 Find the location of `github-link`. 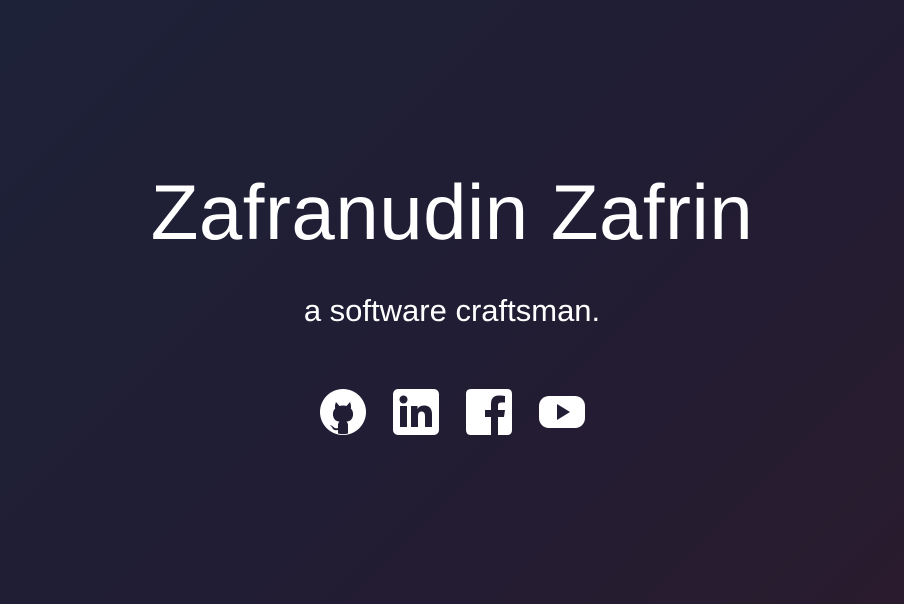

github-link is located at coordinates (343, 412).